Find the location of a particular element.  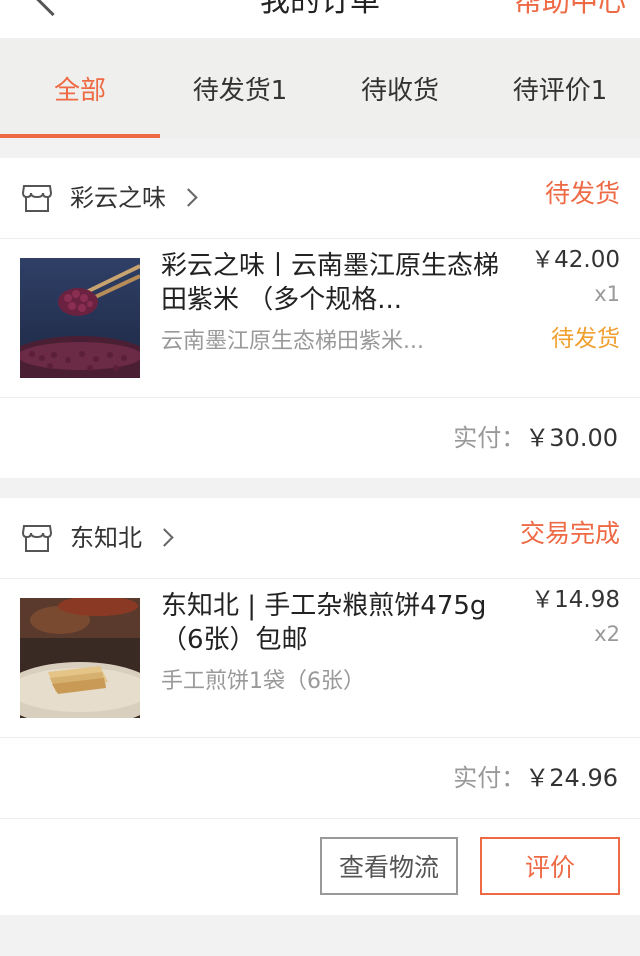

store-name-link: 东知北 is located at coordinates (122, 538).